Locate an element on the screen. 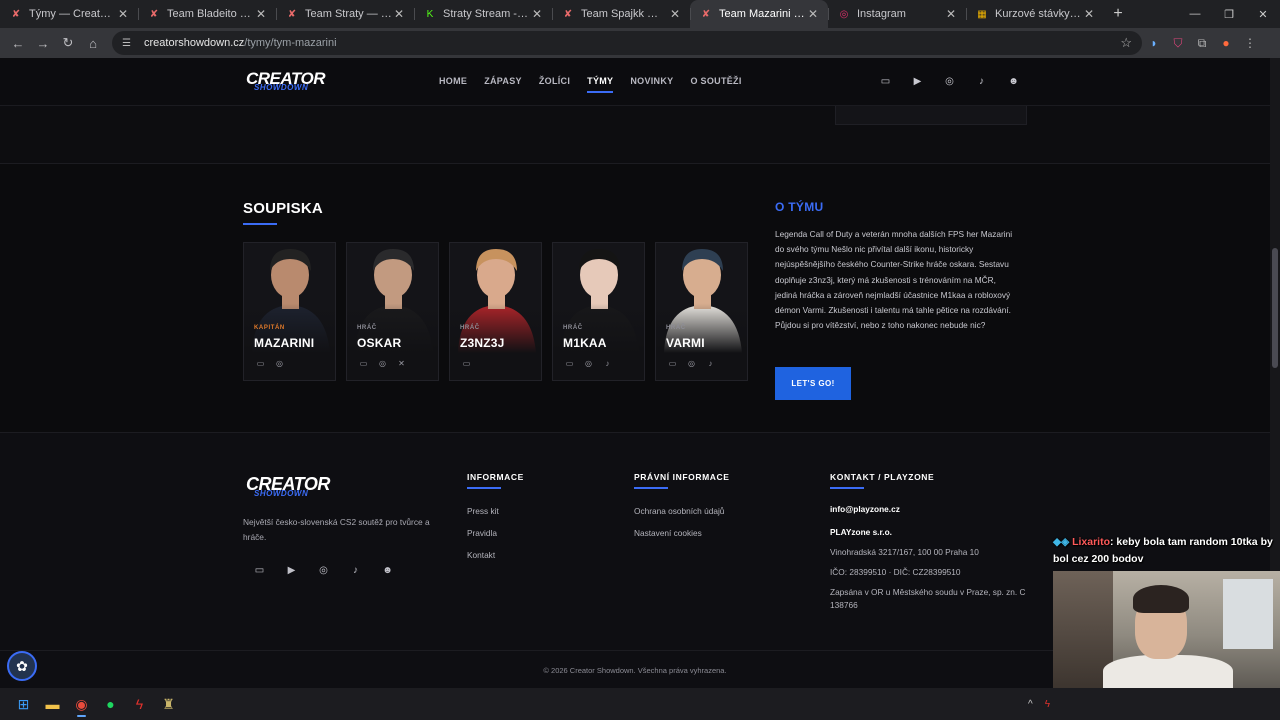  maximize-icon: ❐ is located at coordinates (1229, 14).